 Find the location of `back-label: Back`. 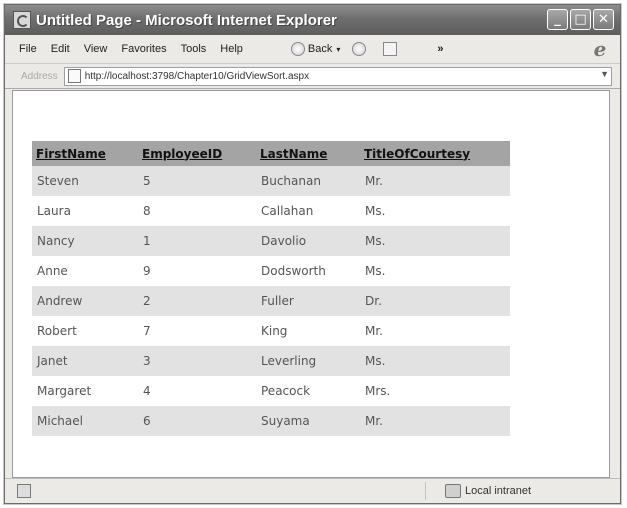

back-label: Back is located at coordinates (320, 49).